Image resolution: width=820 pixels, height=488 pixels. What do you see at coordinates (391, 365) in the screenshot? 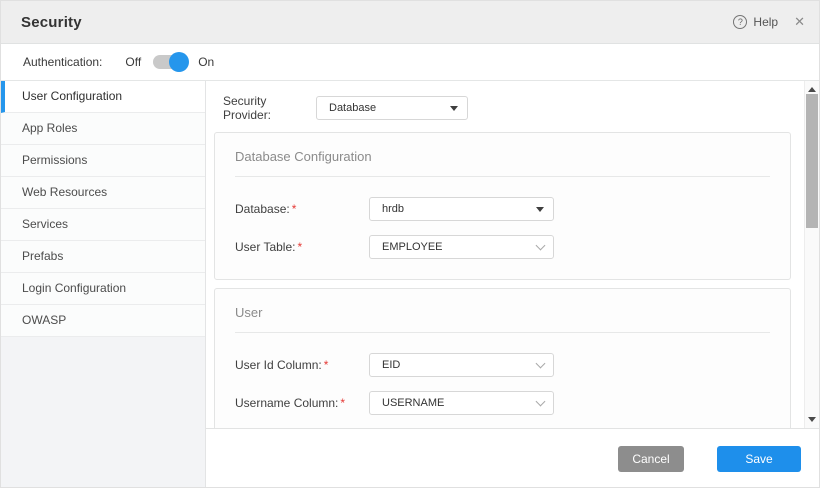
I see `user-id-column-value: EID` at bounding box center [391, 365].